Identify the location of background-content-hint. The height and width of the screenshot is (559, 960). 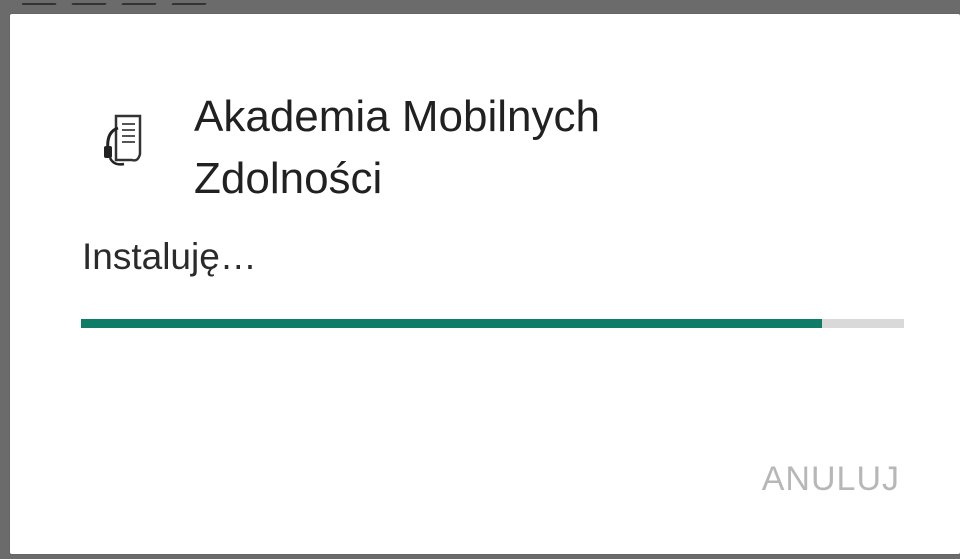
(122, 5).